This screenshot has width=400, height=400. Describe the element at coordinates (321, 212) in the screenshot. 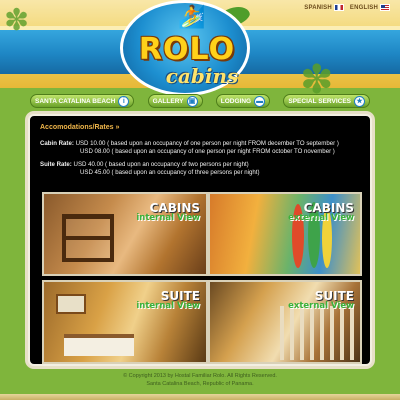

I see `photo-caption: CABINS external View` at that location.